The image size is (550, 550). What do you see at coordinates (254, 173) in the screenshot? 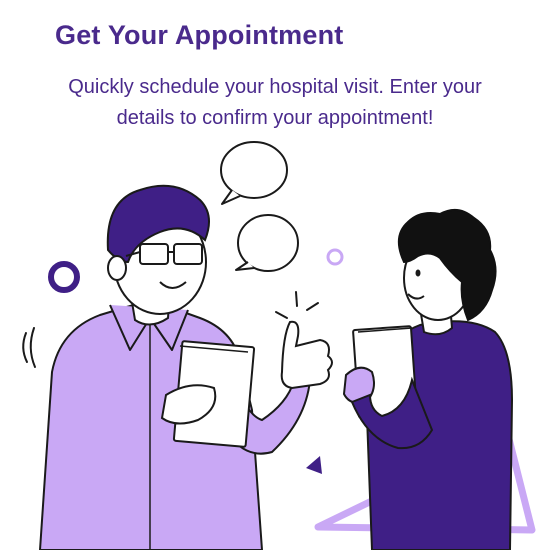
I see `speech-bubble-icon` at bounding box center [254, 173].